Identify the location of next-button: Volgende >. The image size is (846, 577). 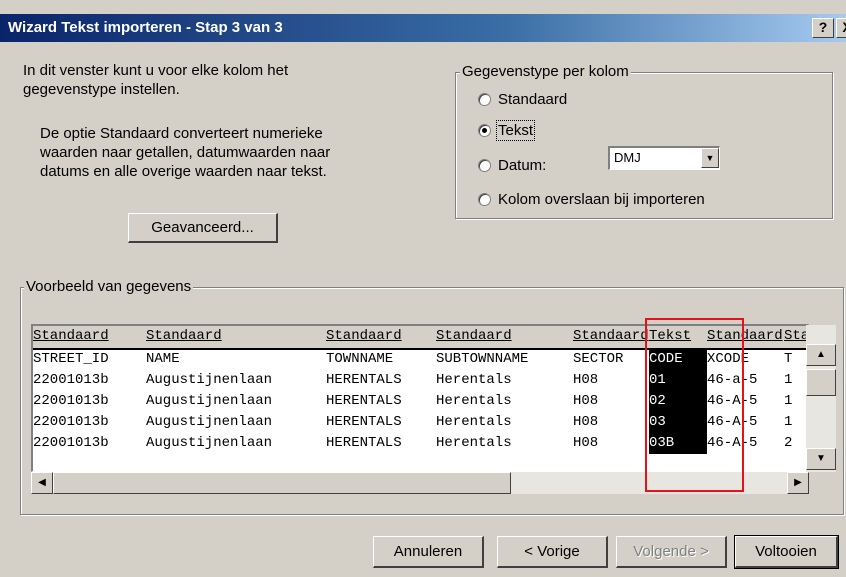
(671, 552).